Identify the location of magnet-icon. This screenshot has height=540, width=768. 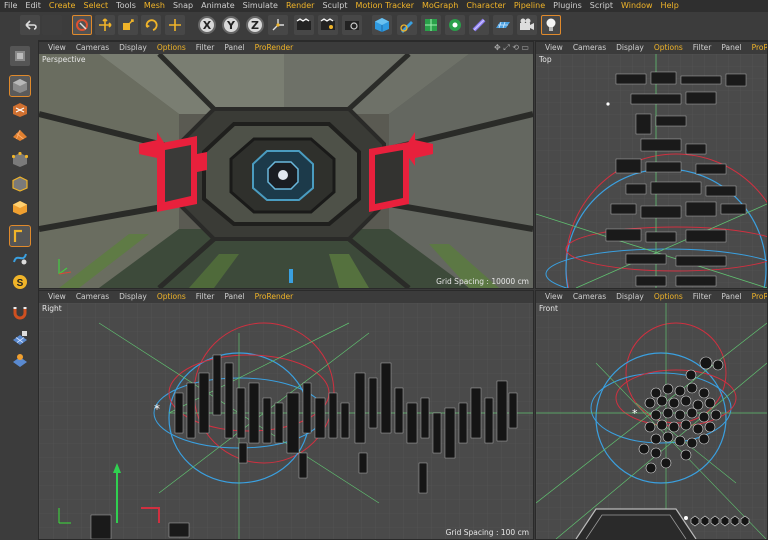
(20, 312).